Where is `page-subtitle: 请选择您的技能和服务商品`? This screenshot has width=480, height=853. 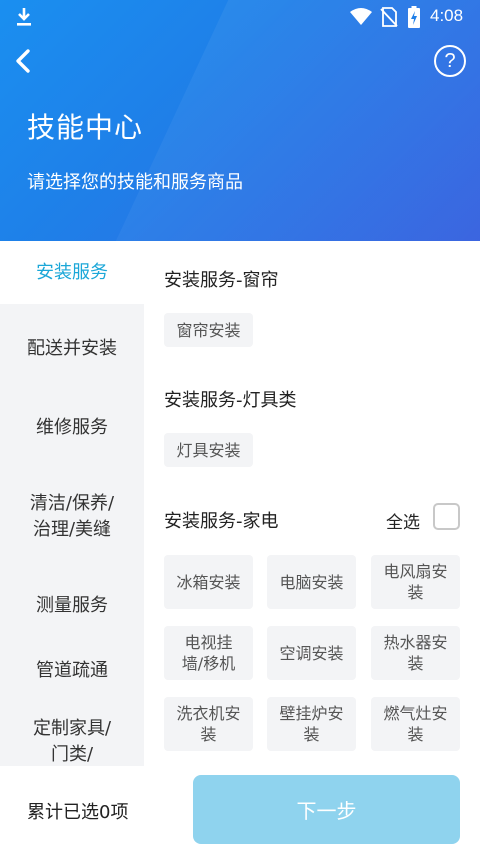 page-subtitle: 请选择您的技能和服务商品 is located at coordinates (135, 182).